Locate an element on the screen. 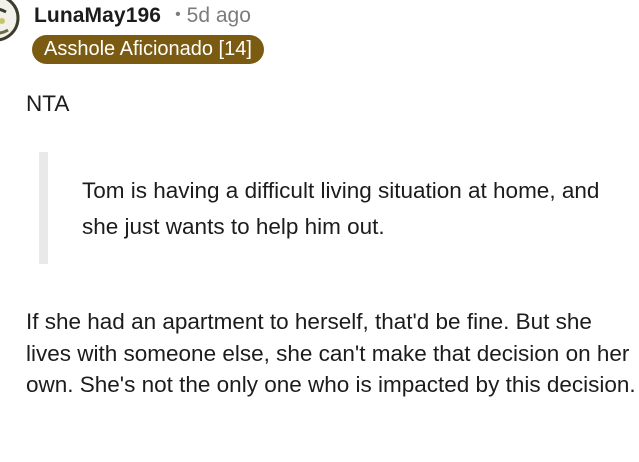 The image size is (639, 462). blockquote-bar is located at coordinates (43, 208).